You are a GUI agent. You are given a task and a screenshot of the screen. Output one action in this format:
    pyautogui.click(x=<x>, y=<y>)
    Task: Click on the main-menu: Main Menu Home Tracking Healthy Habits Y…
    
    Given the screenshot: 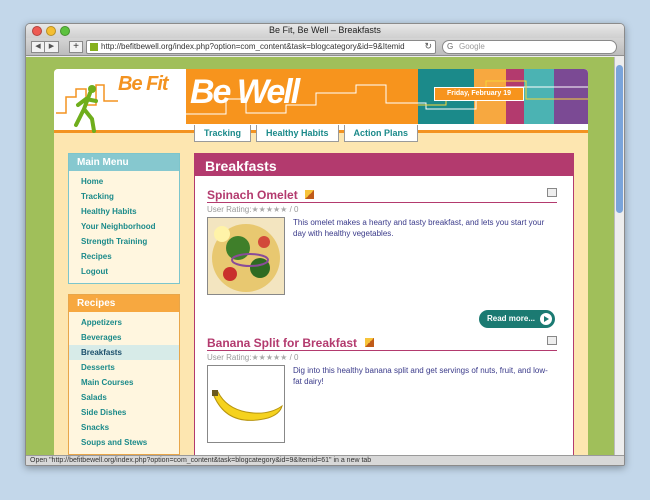 What is the action you would take?
    pyautogui.click(x=124, y=218)
    